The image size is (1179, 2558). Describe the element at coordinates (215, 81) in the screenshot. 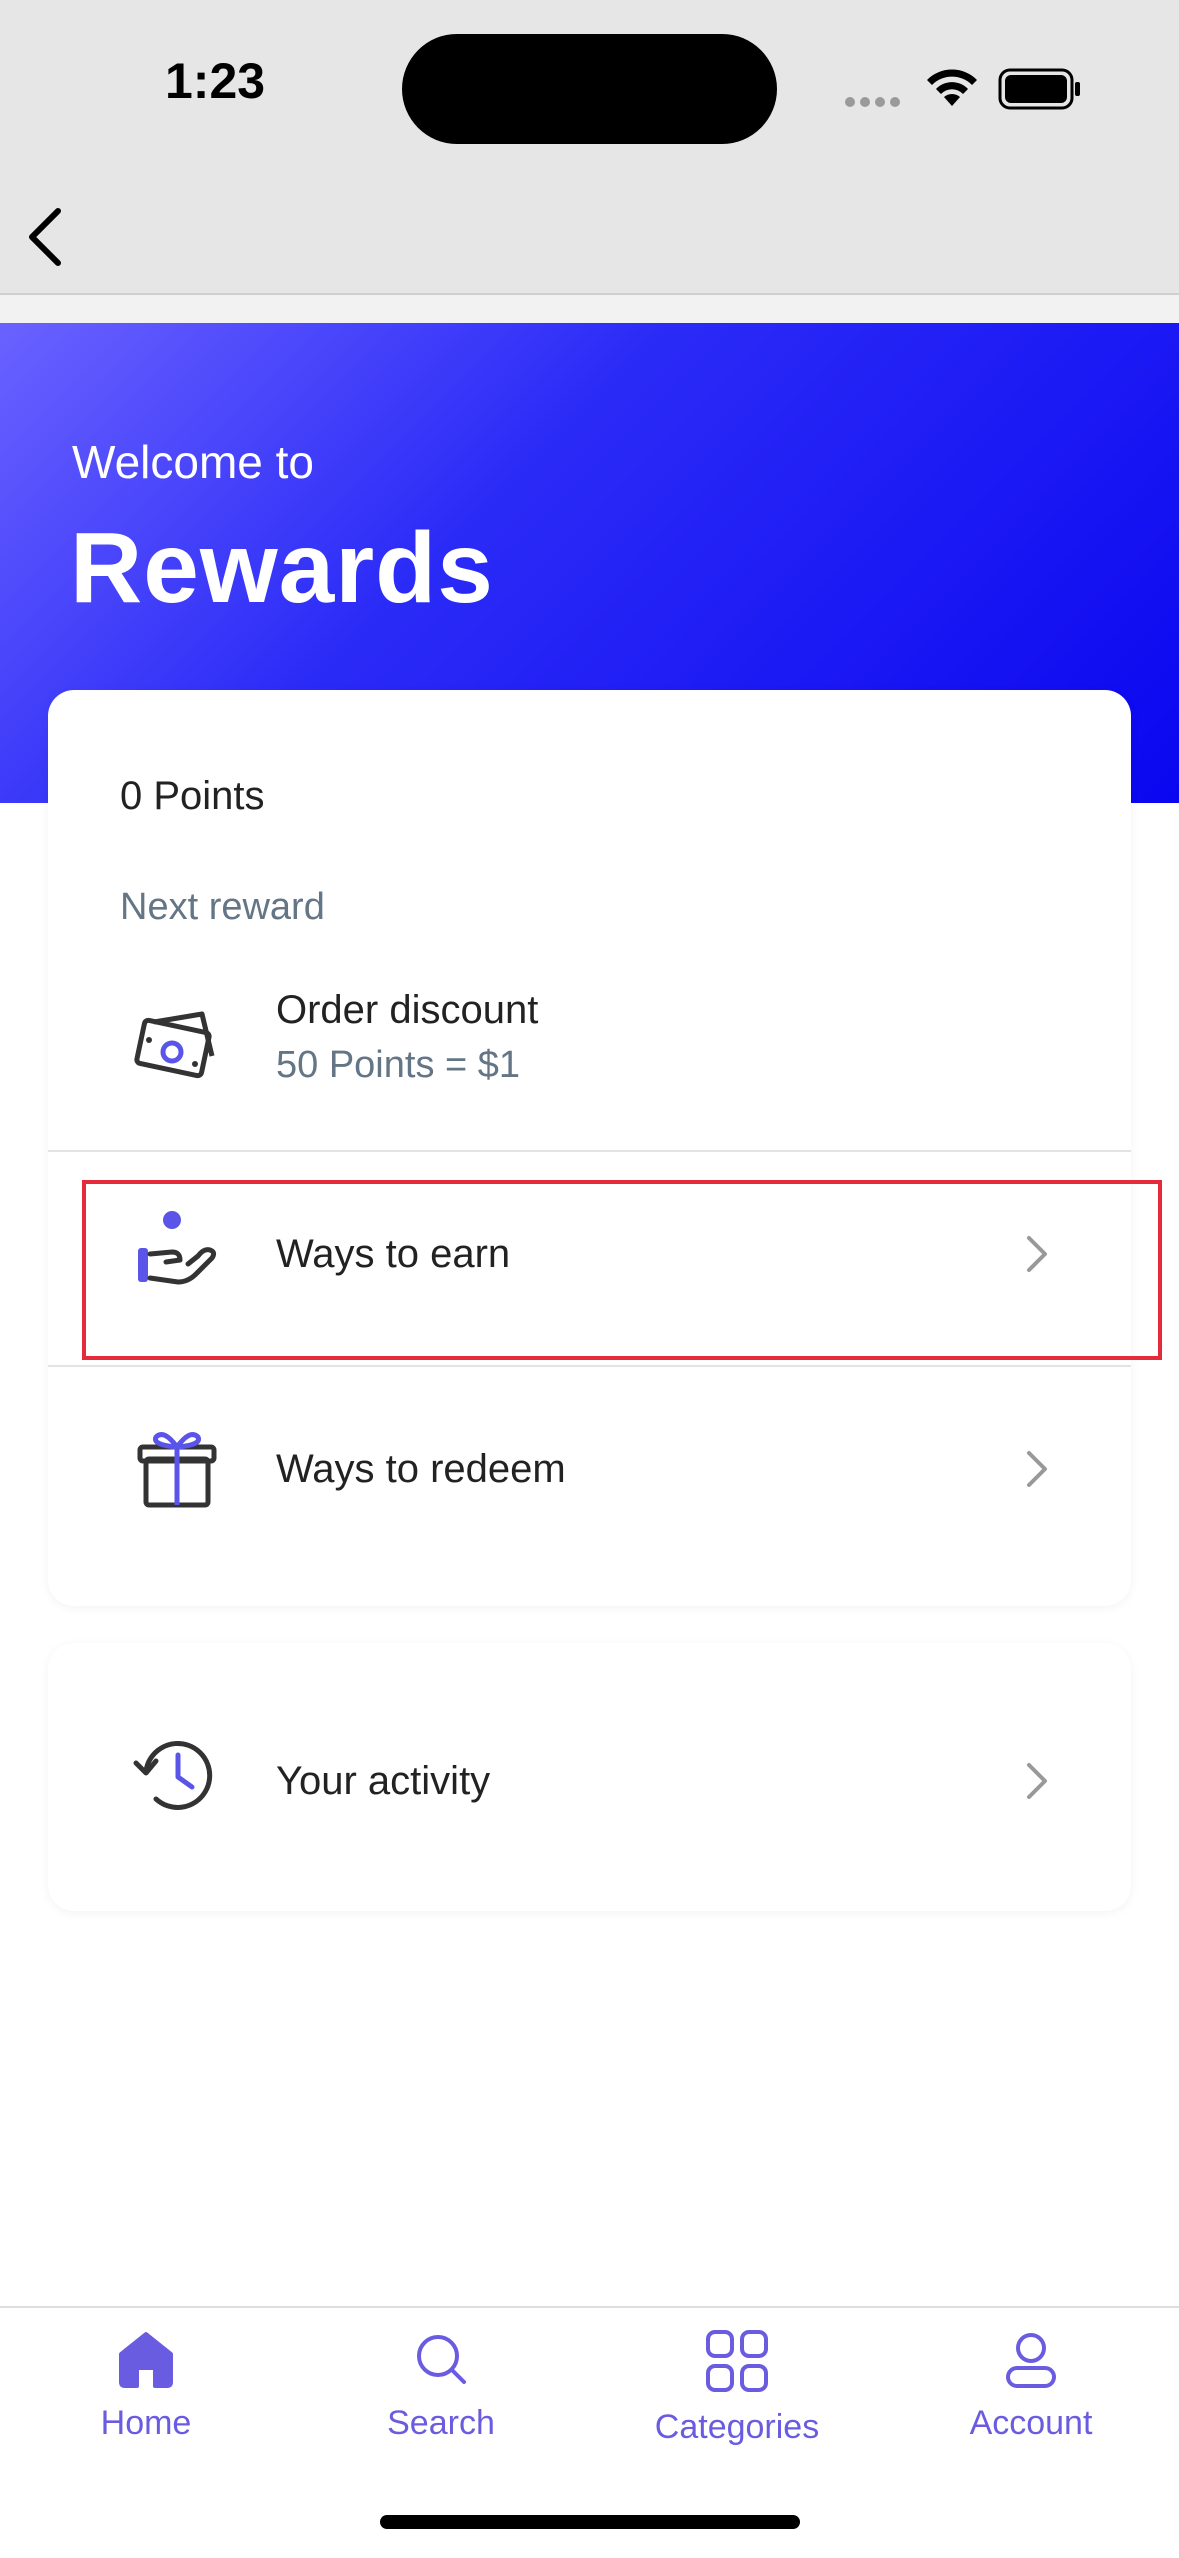

I see `status-time: 1:23` at that location.